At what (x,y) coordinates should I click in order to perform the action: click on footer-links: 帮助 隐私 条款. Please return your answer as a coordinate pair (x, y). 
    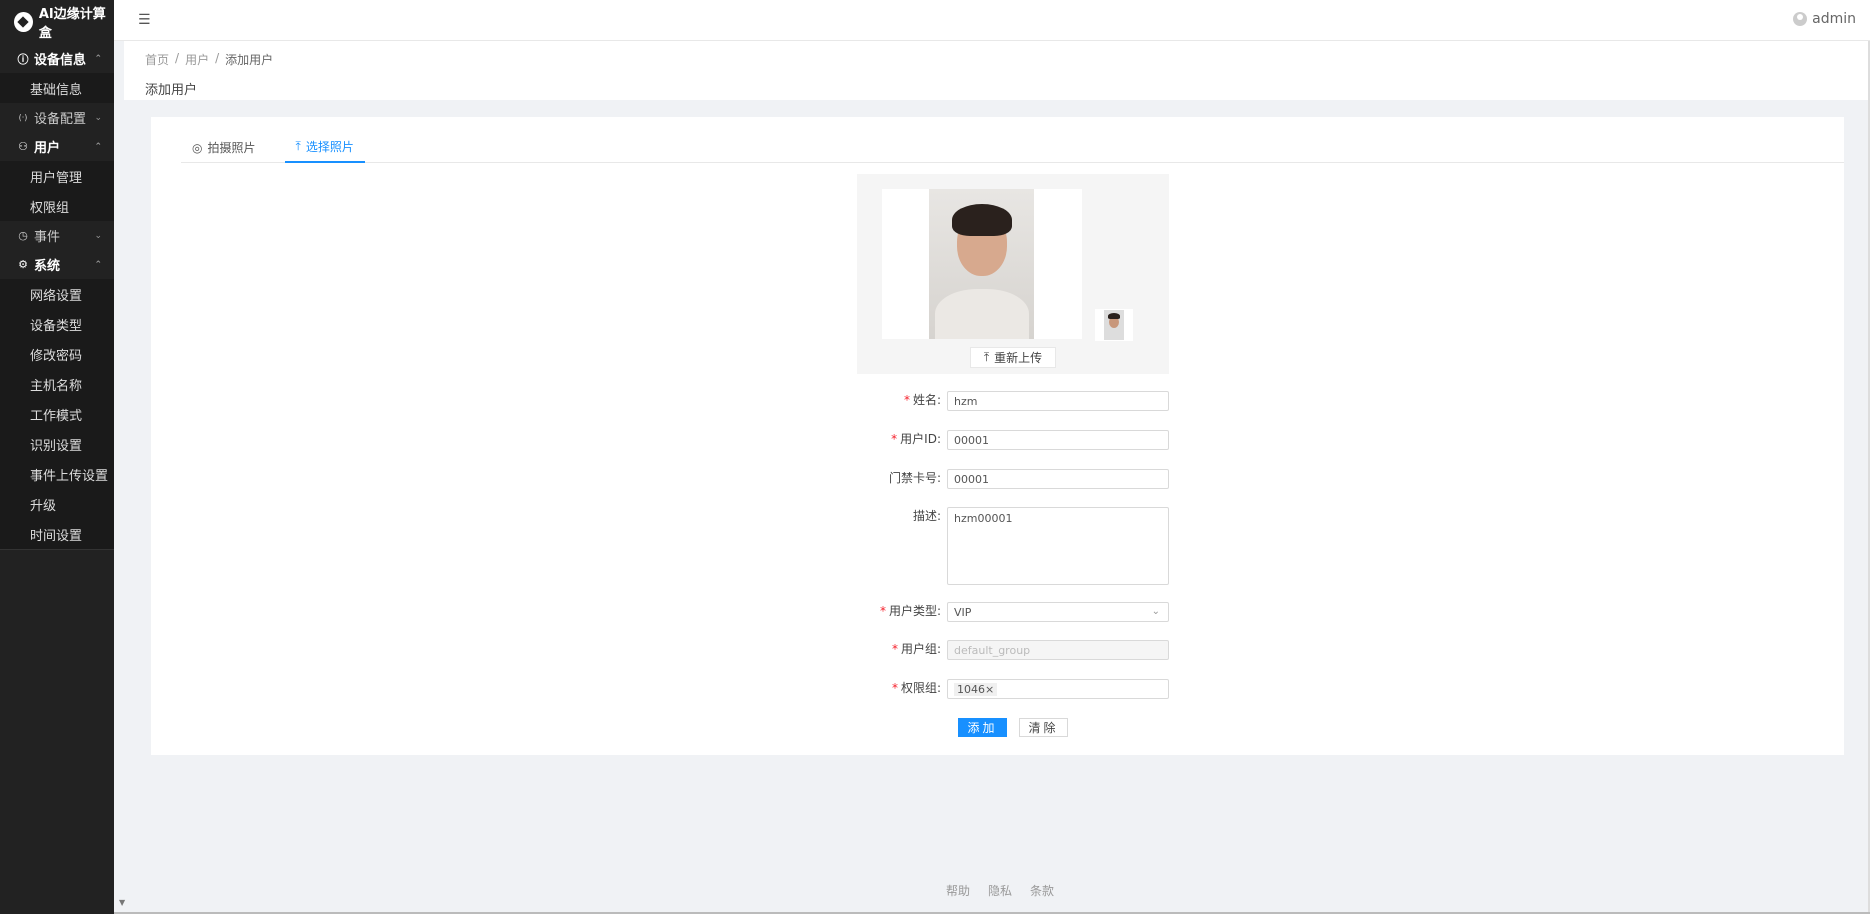
    Looking at the image, I should click on (1000, 890).